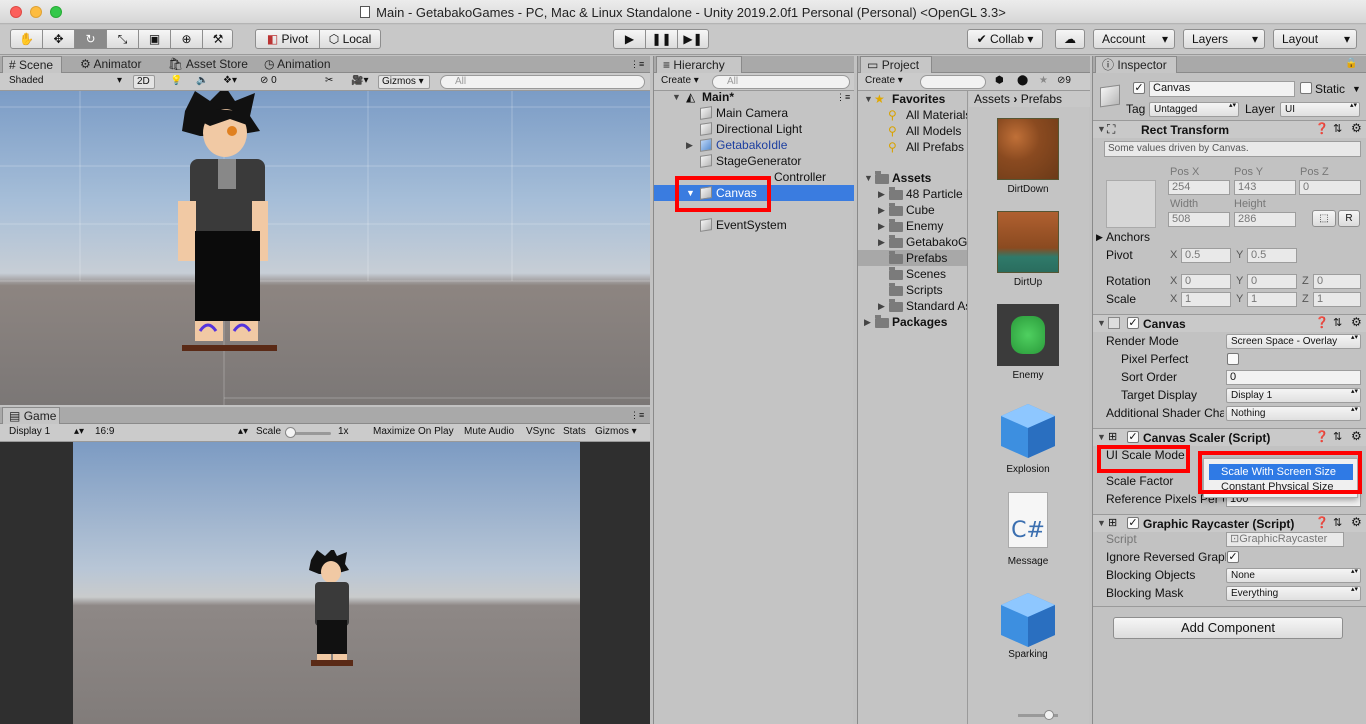 The image size is (1366, 724). Describe the element at coordinates (1064, 82) in the screenshot. I see `hidden-packages: ⊘9` at that location.